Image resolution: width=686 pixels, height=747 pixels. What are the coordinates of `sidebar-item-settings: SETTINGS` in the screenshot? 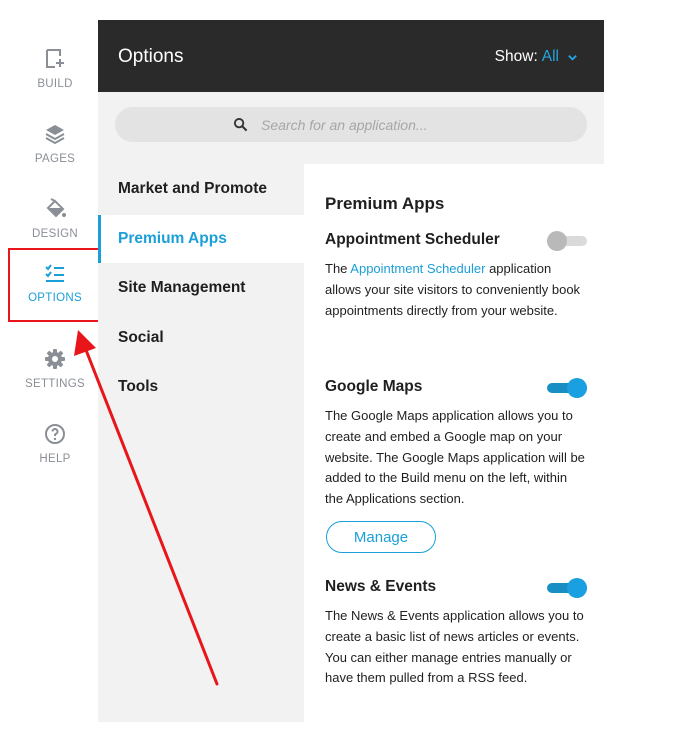 It's located at (55, 367).